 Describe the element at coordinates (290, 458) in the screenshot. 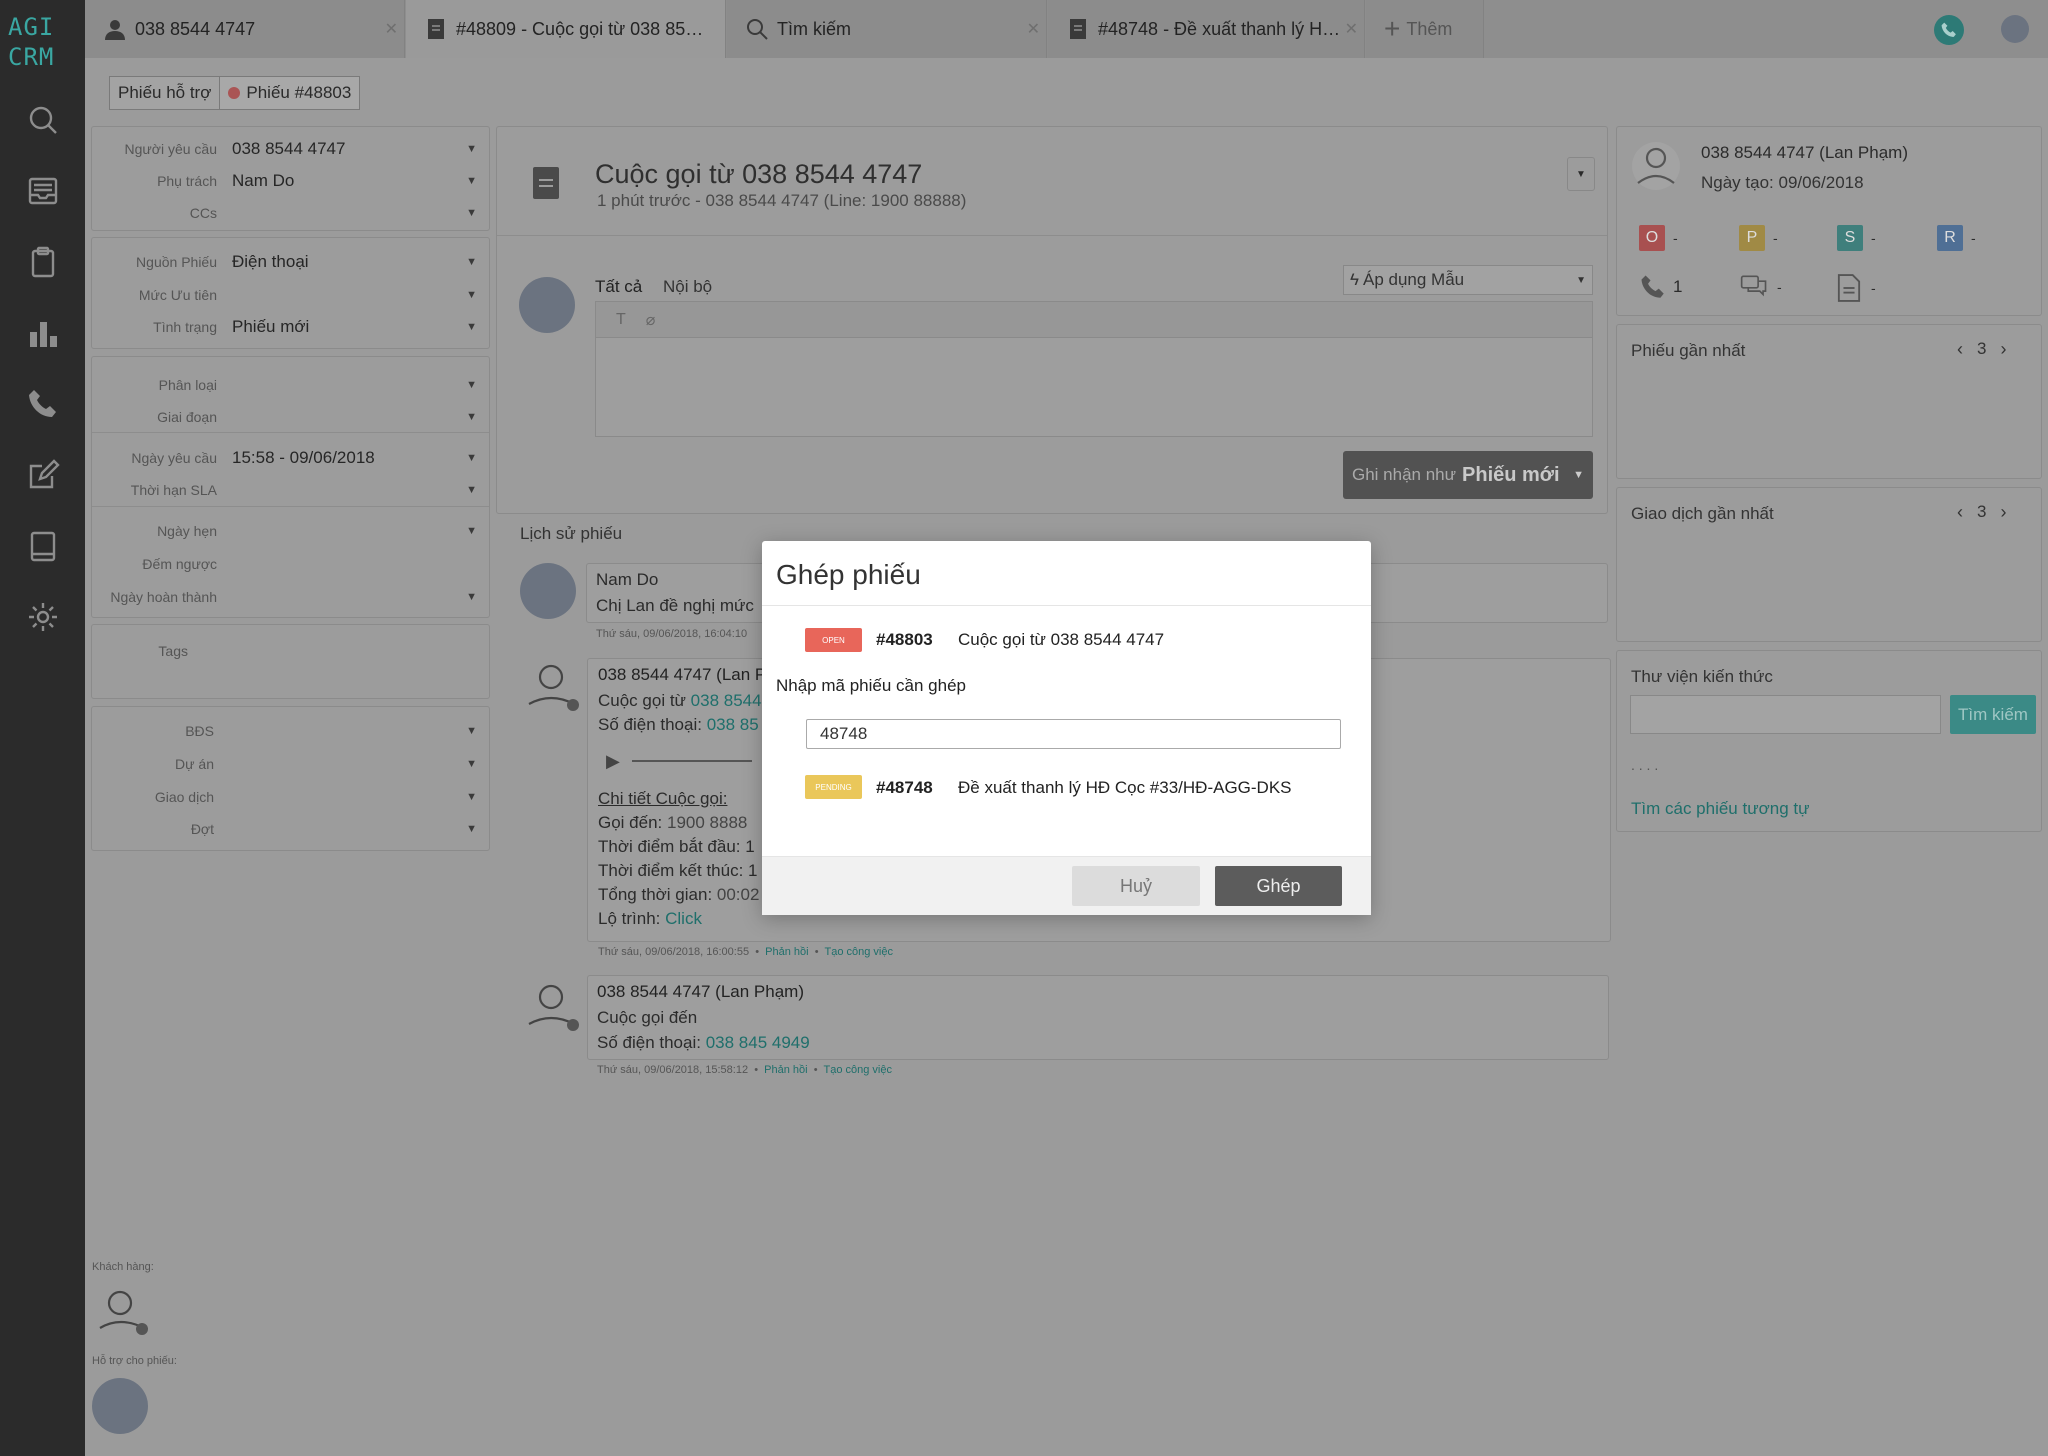

I see `request-date-field: Ngày yêu cầu 15:58 - 09/06/2018 ▼` at that location.